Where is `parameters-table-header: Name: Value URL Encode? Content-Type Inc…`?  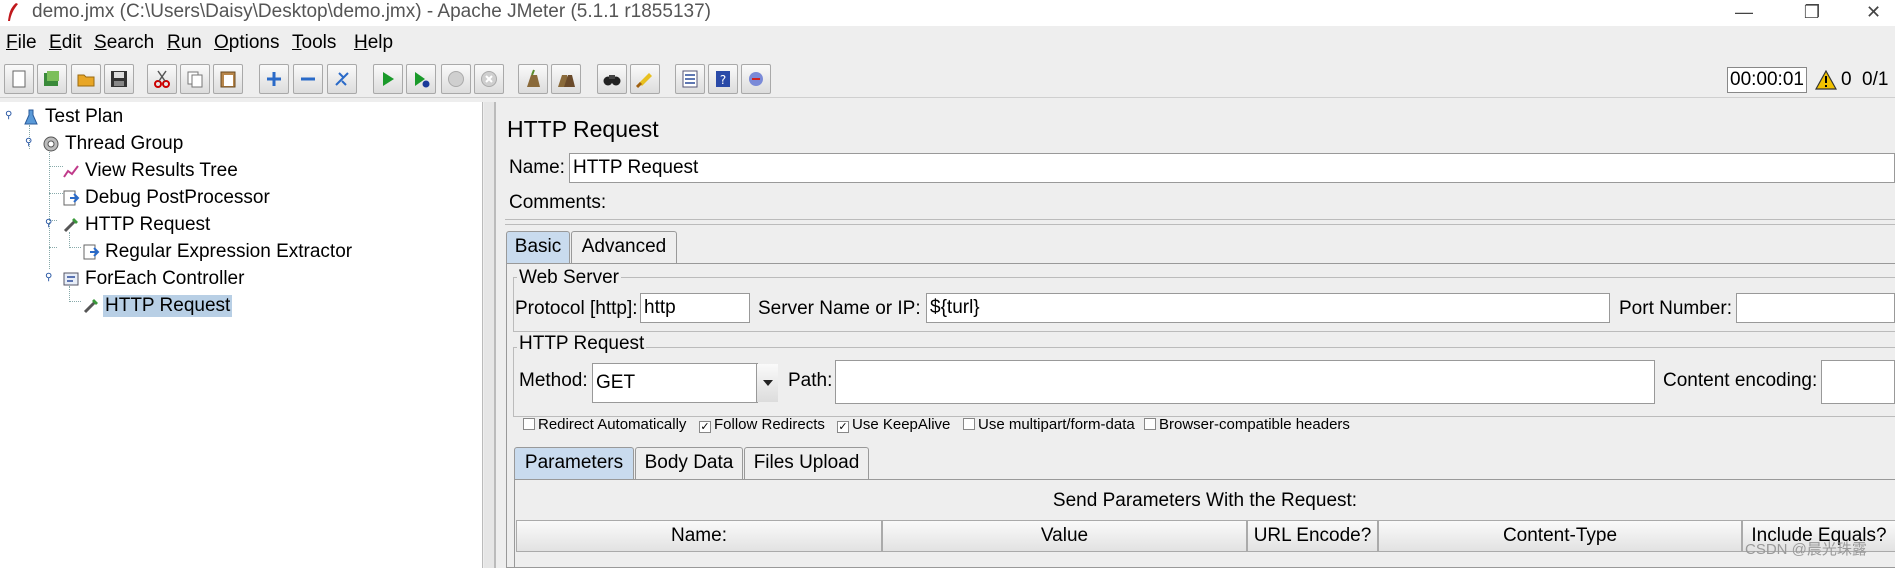
parameters-table-header: Name: Value URL Encode? Content-Type Inc… is located at coordinates (1205, 536).